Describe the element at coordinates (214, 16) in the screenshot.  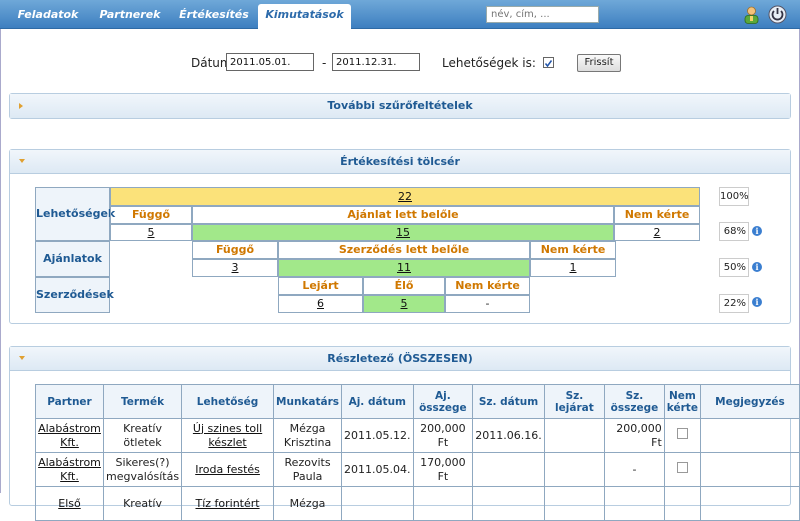
I see `tab-ertekesites: Értékesítés` at that location.